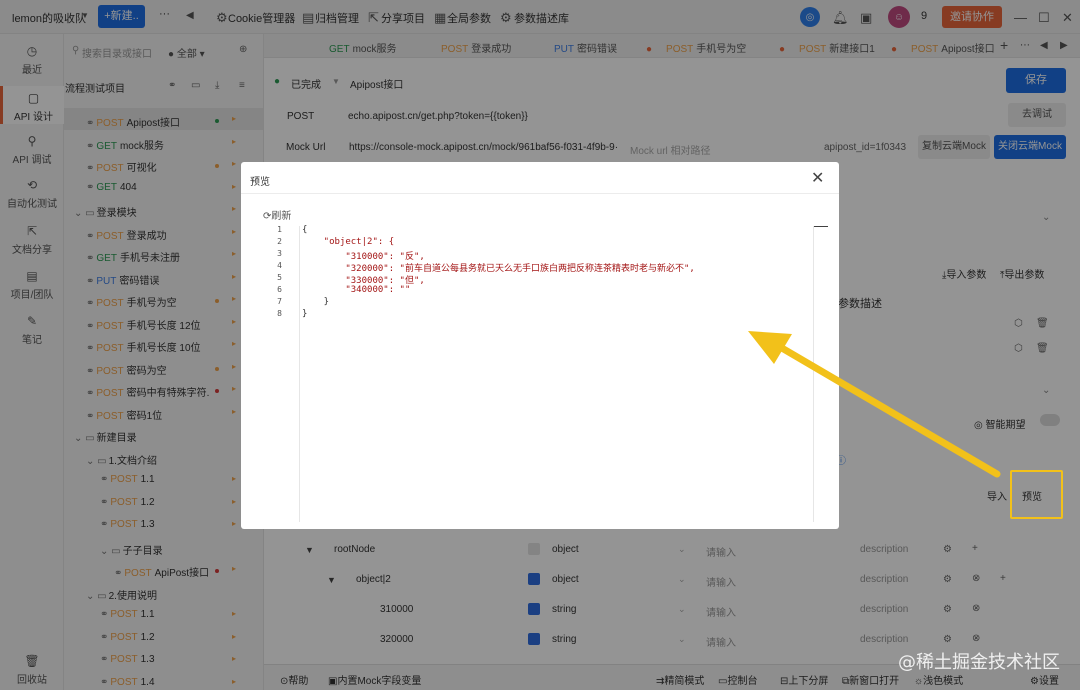  I want to click on annotation-arrow, so click(874, 404).